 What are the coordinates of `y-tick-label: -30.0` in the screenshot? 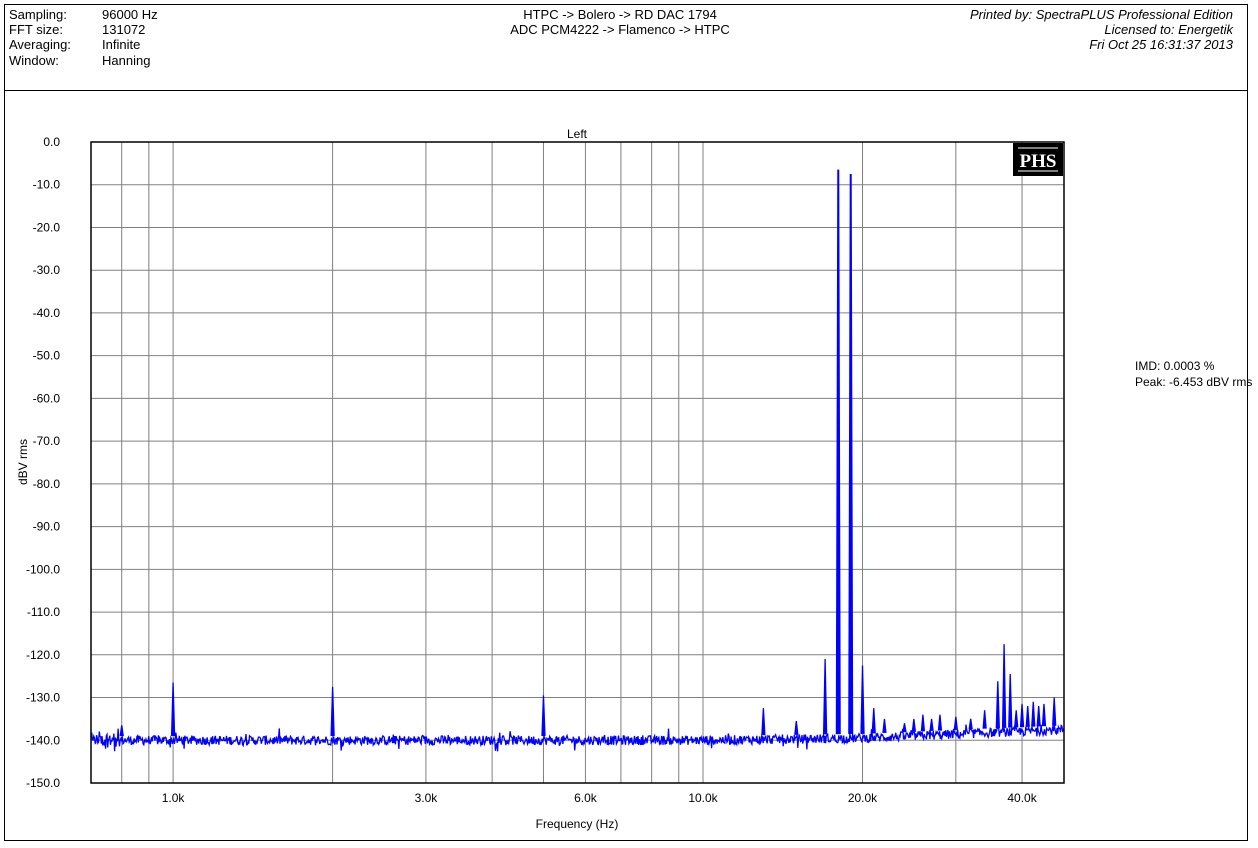 It's located at (47, 270).